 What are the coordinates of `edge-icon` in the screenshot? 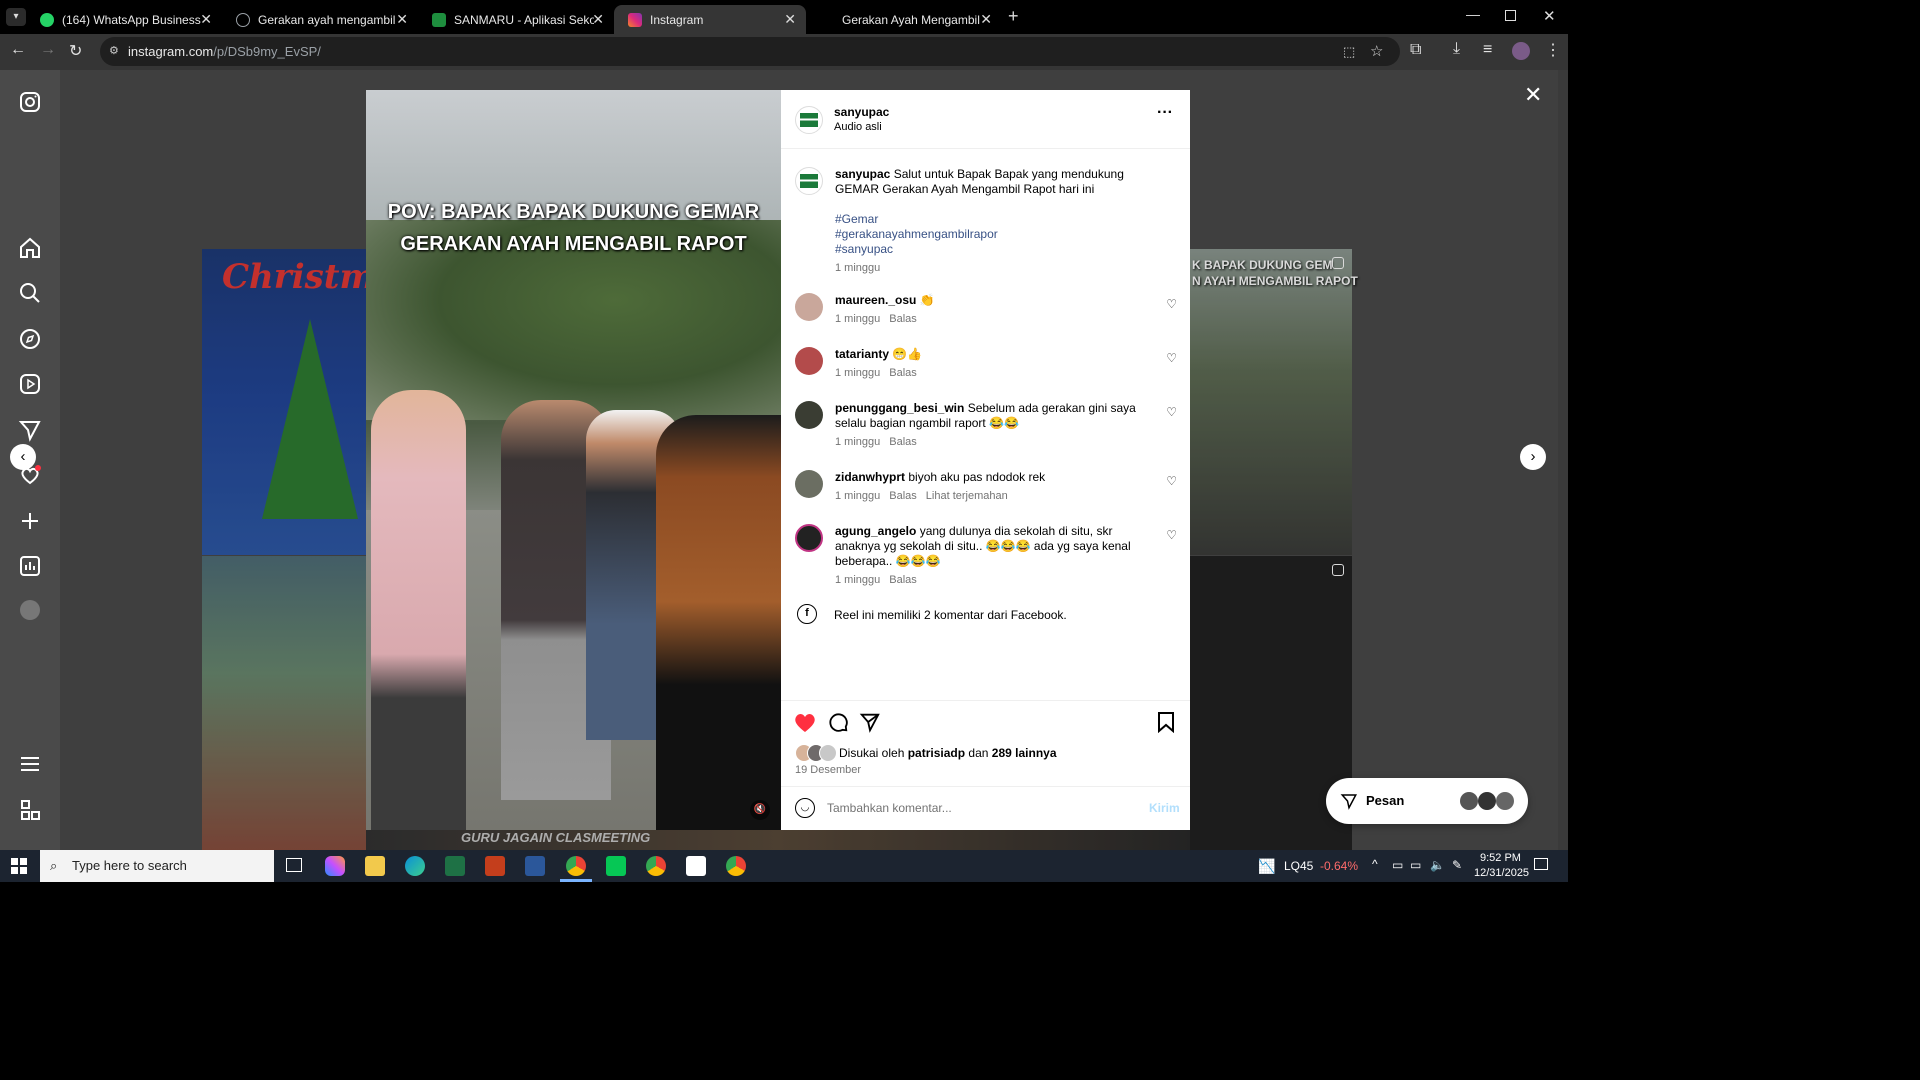 It's located at (415, 866).